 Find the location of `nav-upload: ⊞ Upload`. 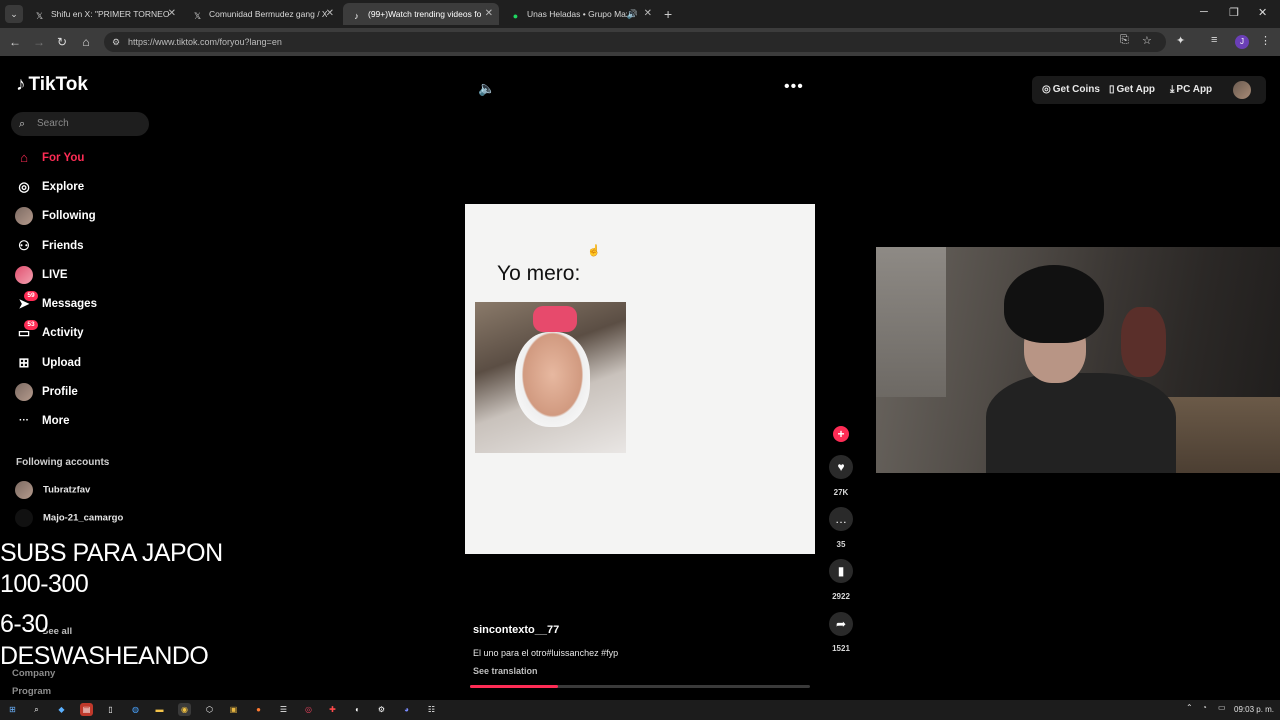

nav-upload: ⊞ Upload is located at coordinates (48, 363).